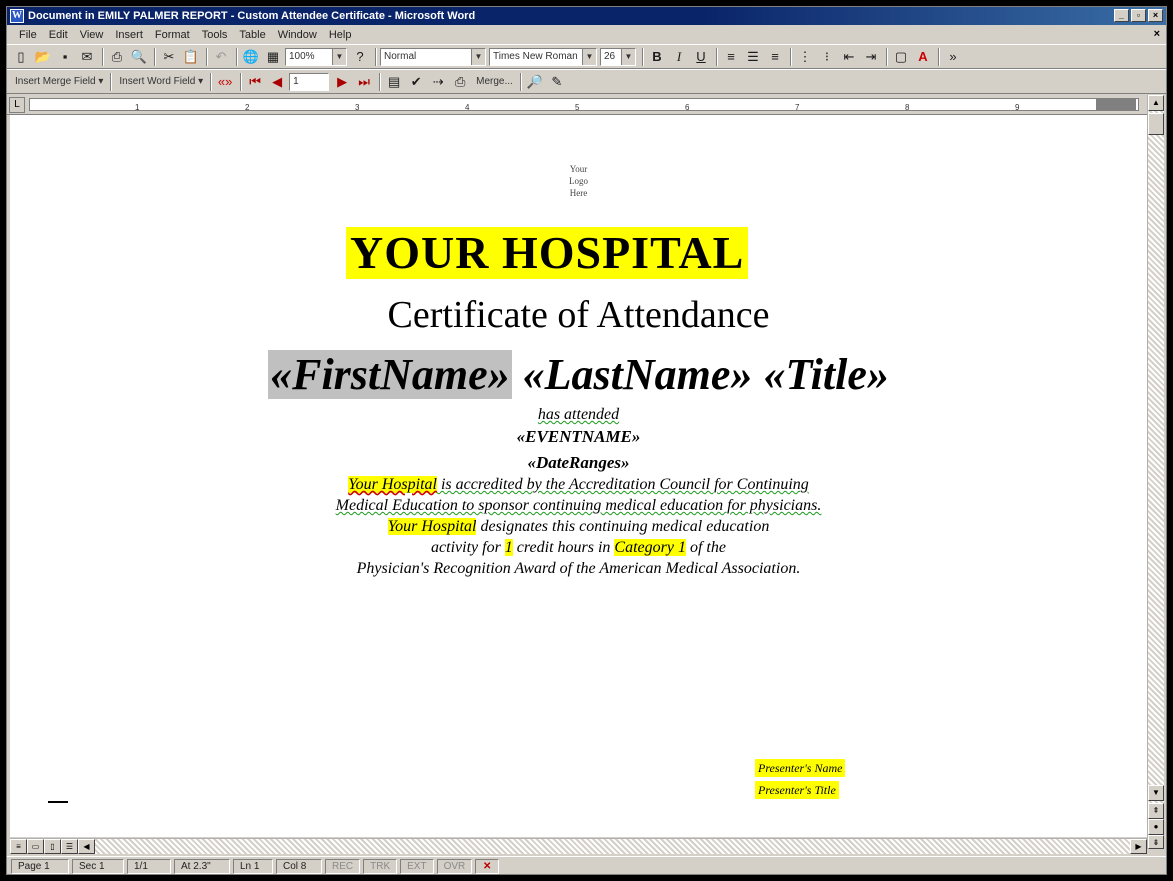  Describe the element at coordinates (343, 866) in the screenshot. I see `status-rec: REC` at that location.